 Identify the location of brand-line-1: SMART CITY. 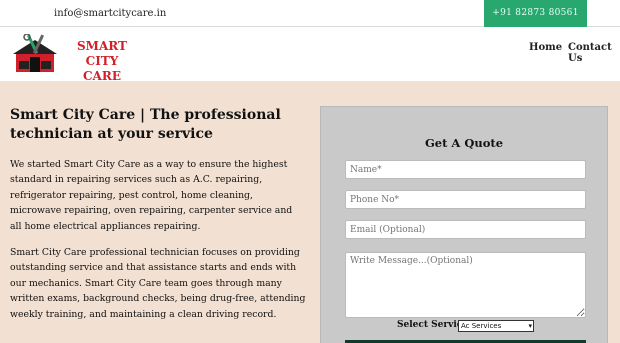
(102, 53).